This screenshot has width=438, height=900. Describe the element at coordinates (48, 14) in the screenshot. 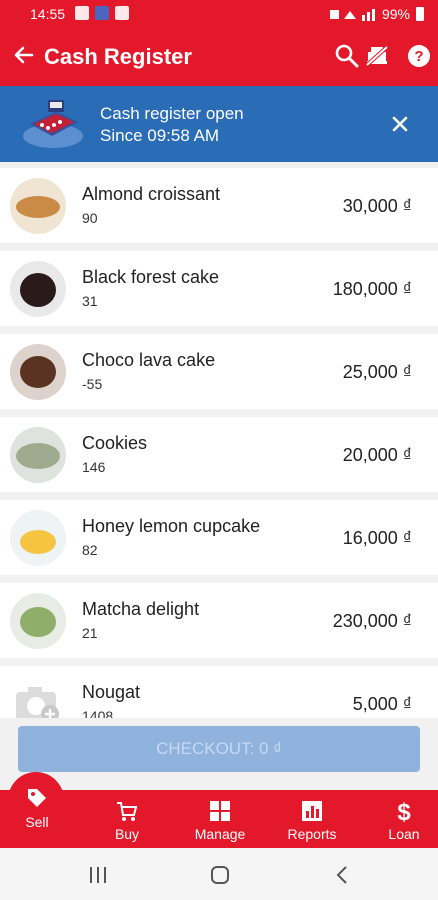

I see `status-time: 14:55` at that location.